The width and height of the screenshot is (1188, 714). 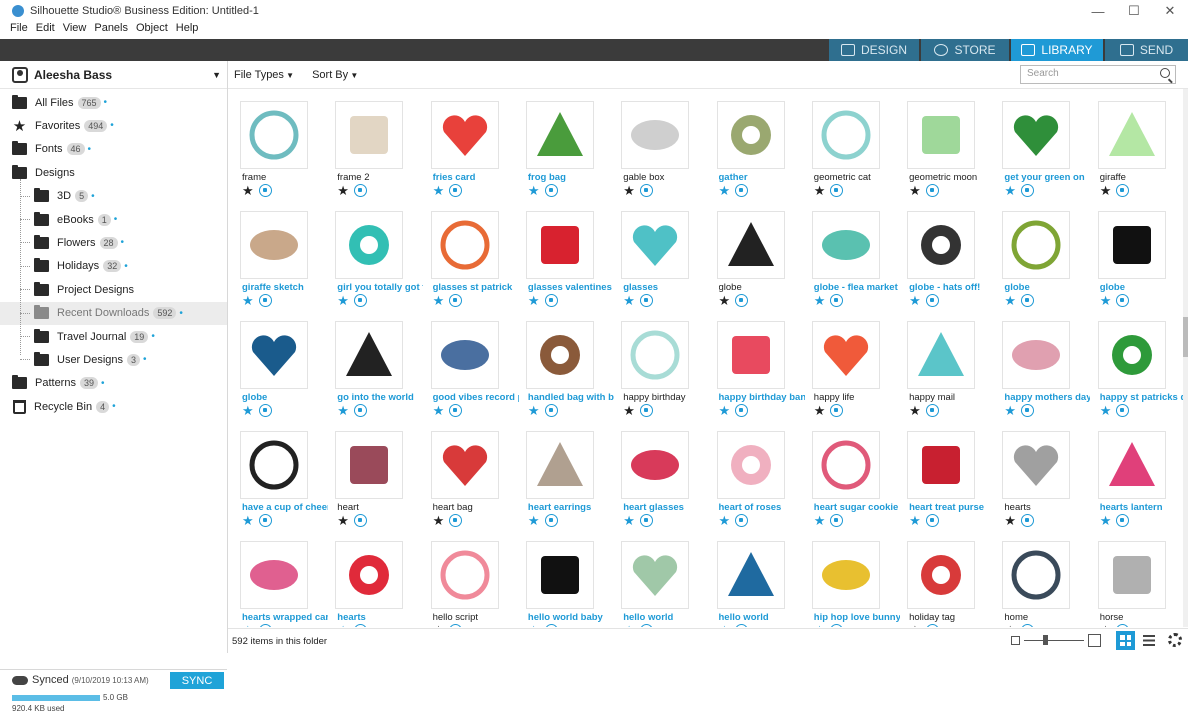 What do you see at coordinates (753, 254) in the screenshot?
I see `design-tile: globe ★` at bounding box center [753, 254].